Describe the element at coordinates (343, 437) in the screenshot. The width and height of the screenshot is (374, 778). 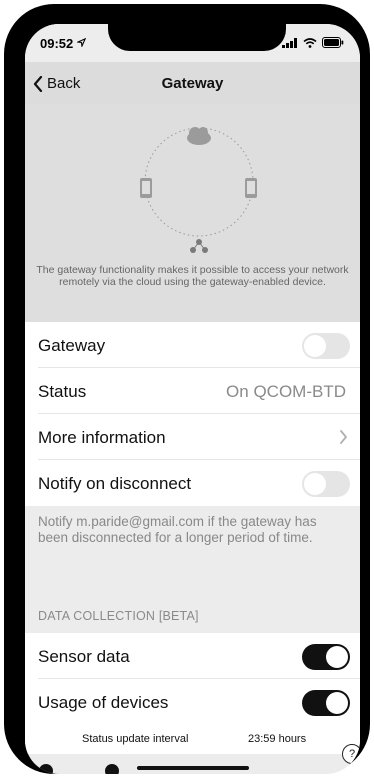
I see `chevron-right-icon` at that location.